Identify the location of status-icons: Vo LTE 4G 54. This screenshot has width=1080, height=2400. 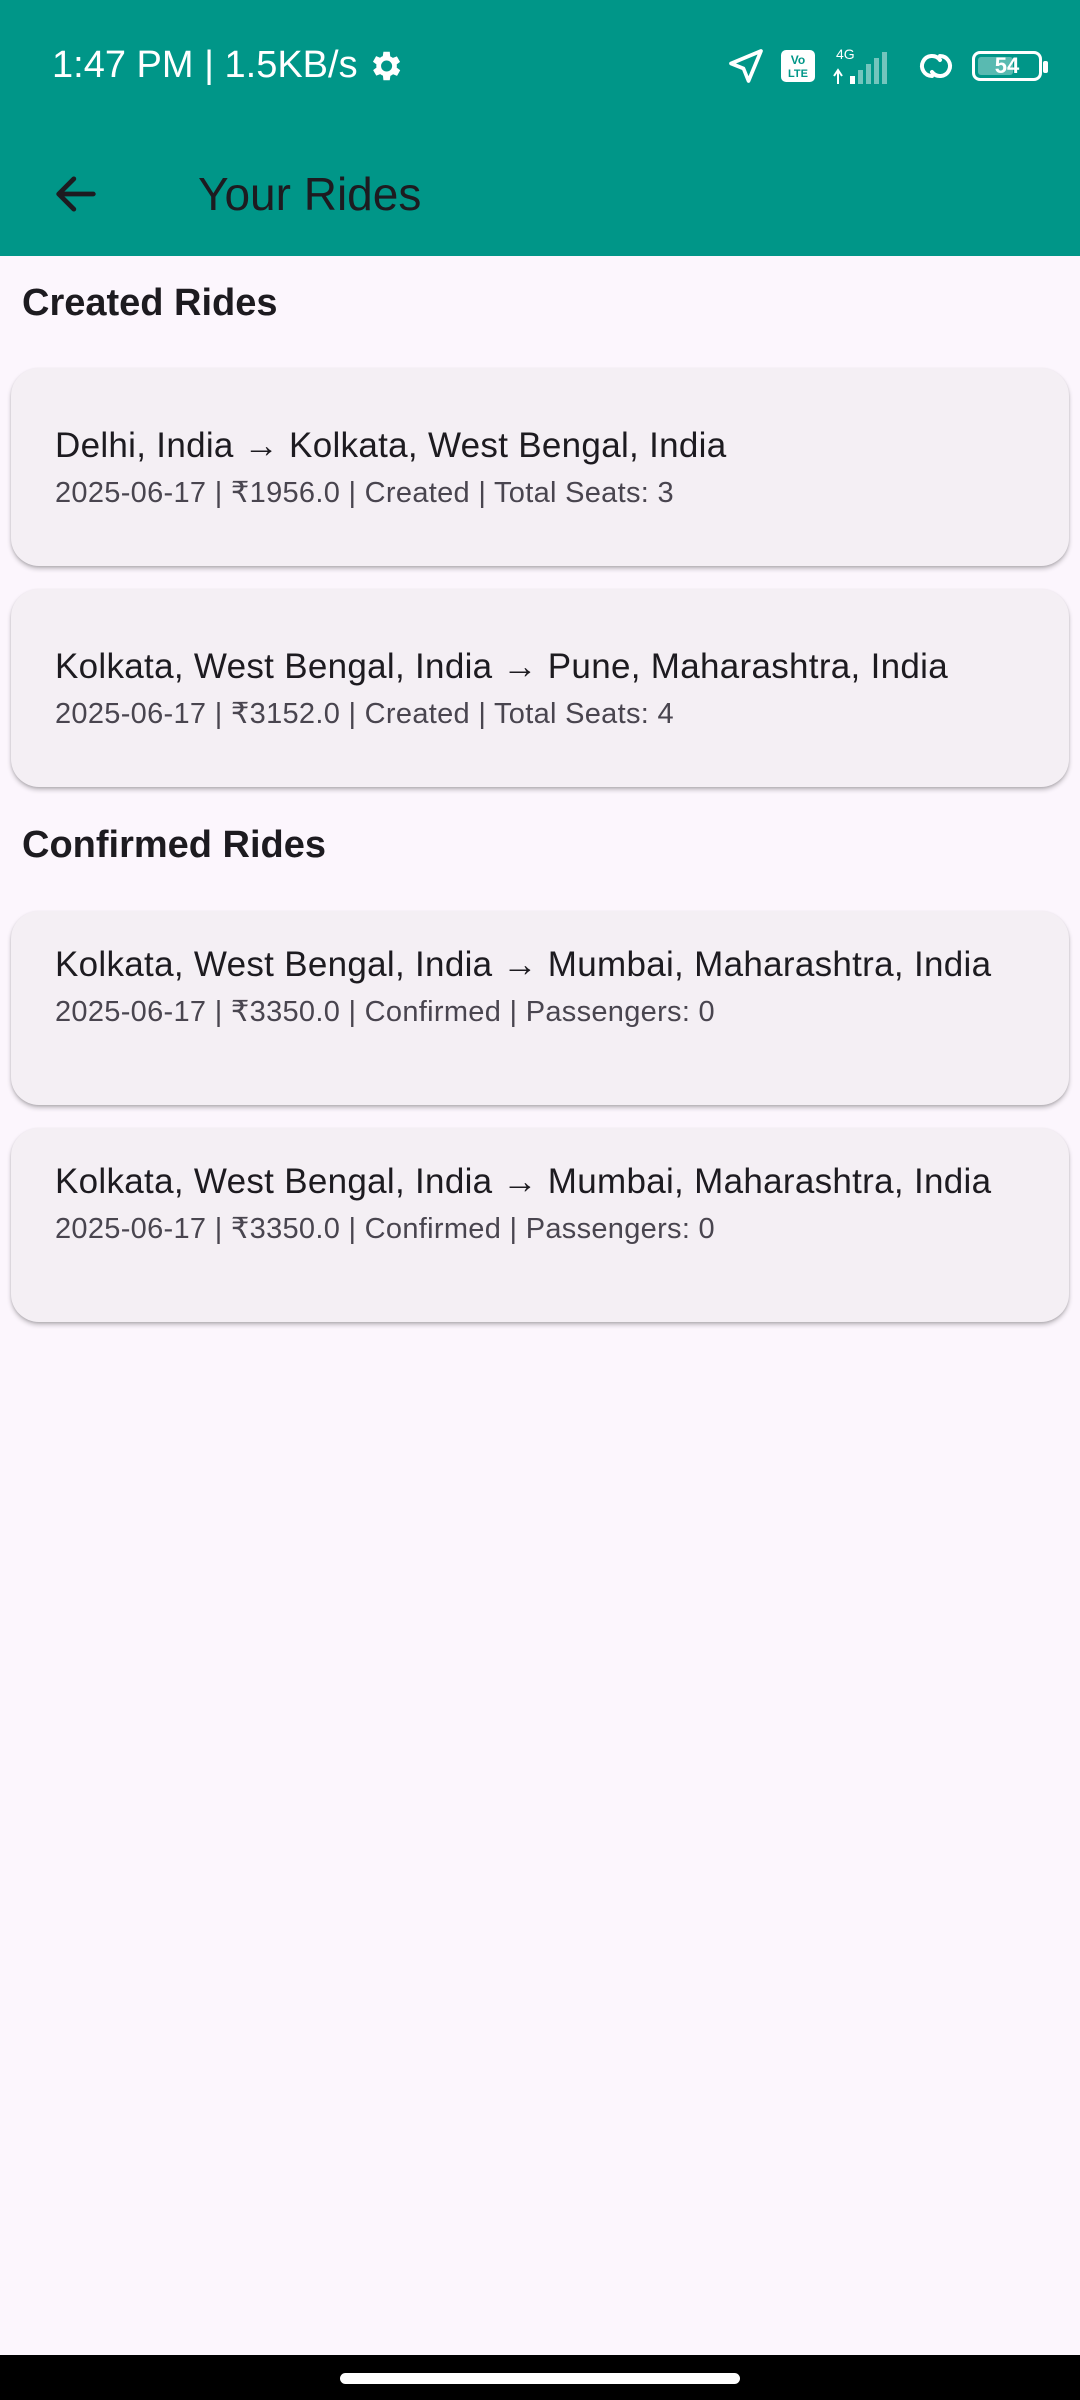
(887, 66).